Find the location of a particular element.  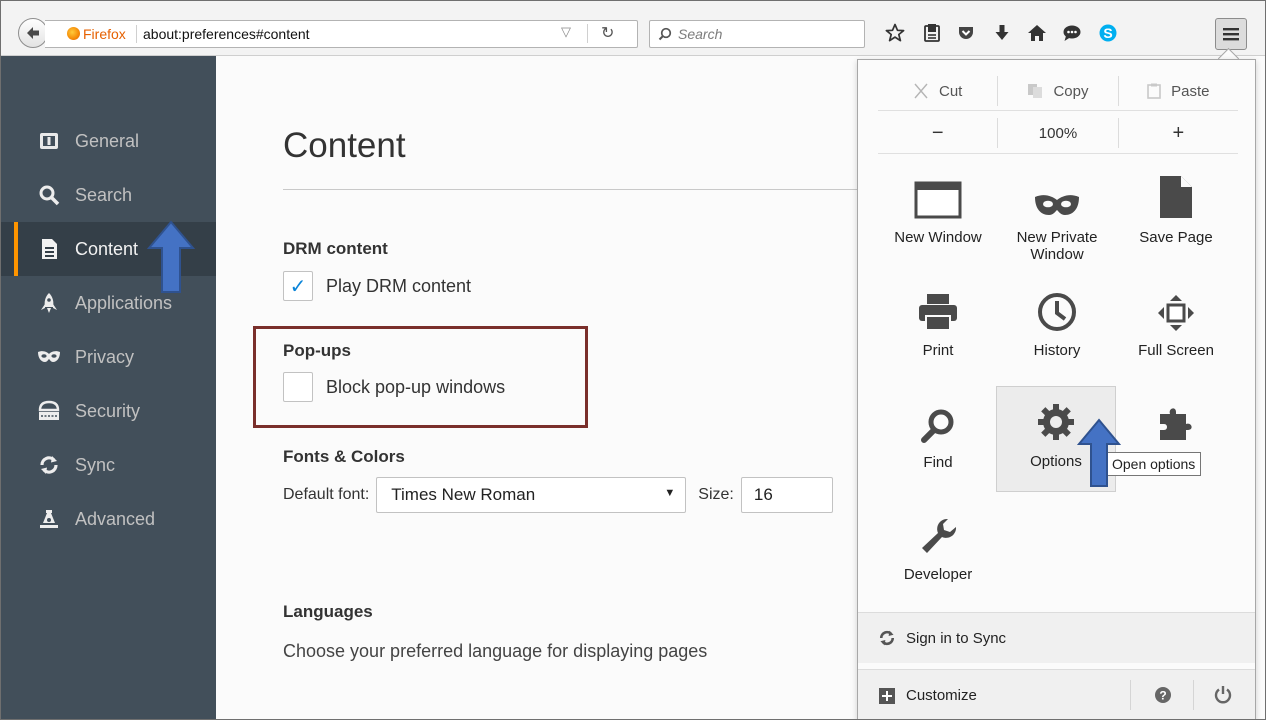

wrench-icon is located at coordinates (938, 533).